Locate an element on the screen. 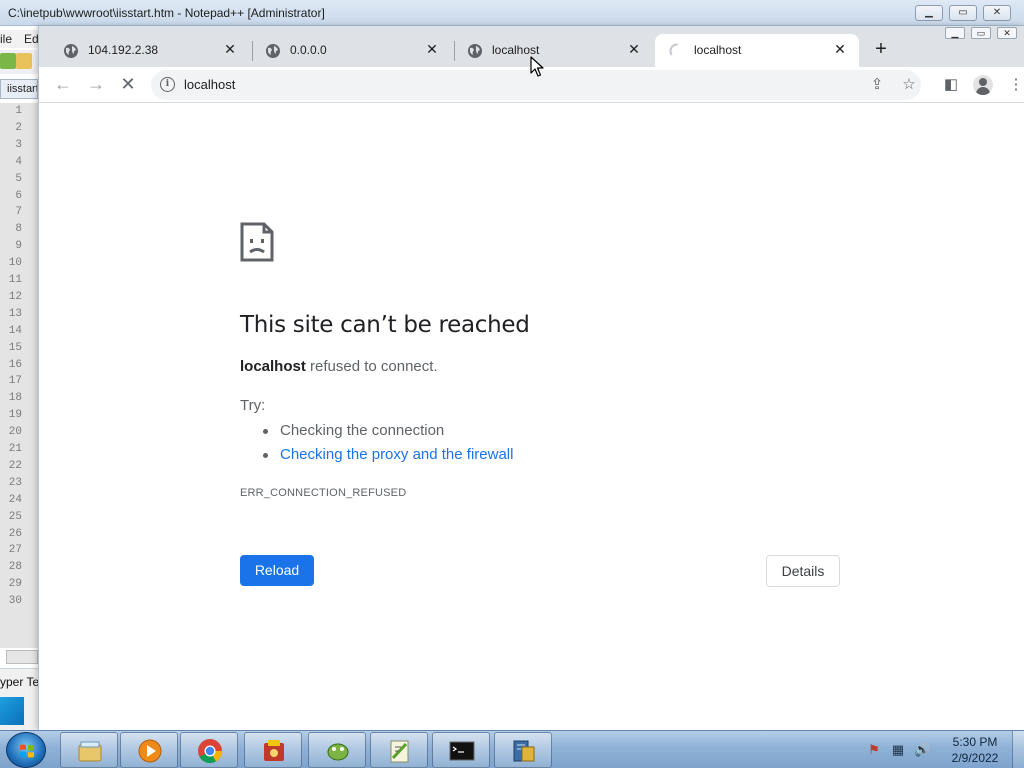 The height and width of the screenshot is (768, 1024). cmd-icon is located at coordinates (462, 751).